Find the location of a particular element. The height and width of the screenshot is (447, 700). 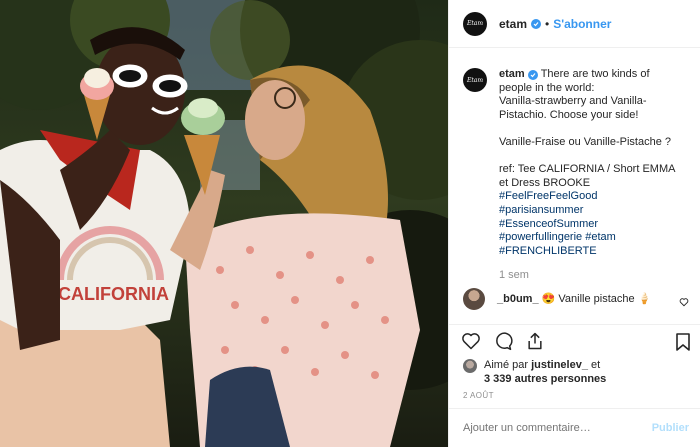

hashtag-link: #powerfullingerie #etam is located at coordinates (593, 238).